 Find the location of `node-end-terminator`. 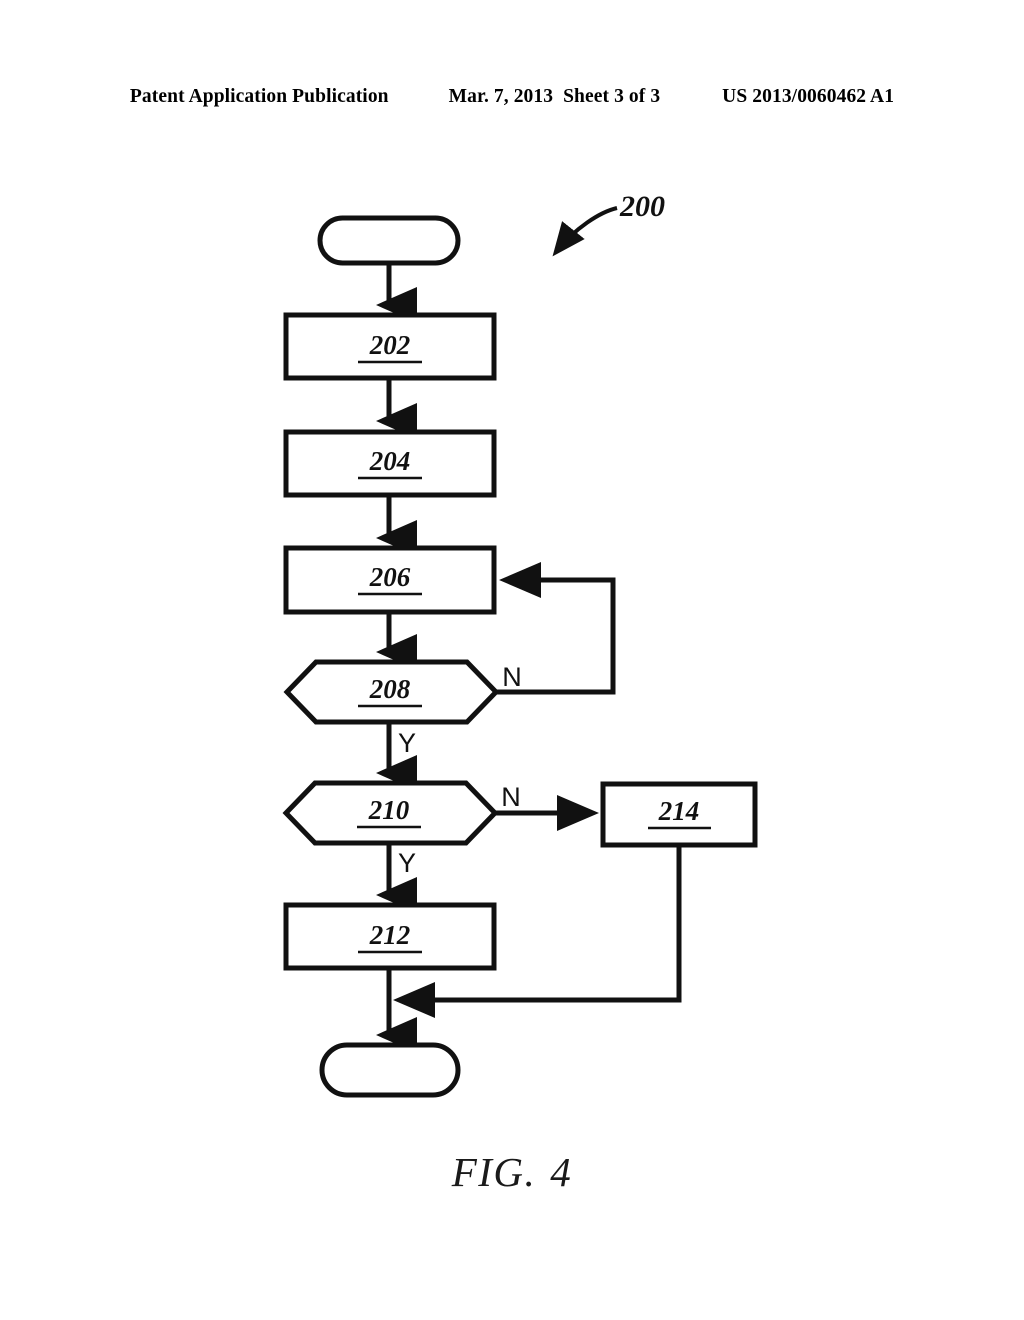

node-end-terminator is located at coordinates (390, 1070).